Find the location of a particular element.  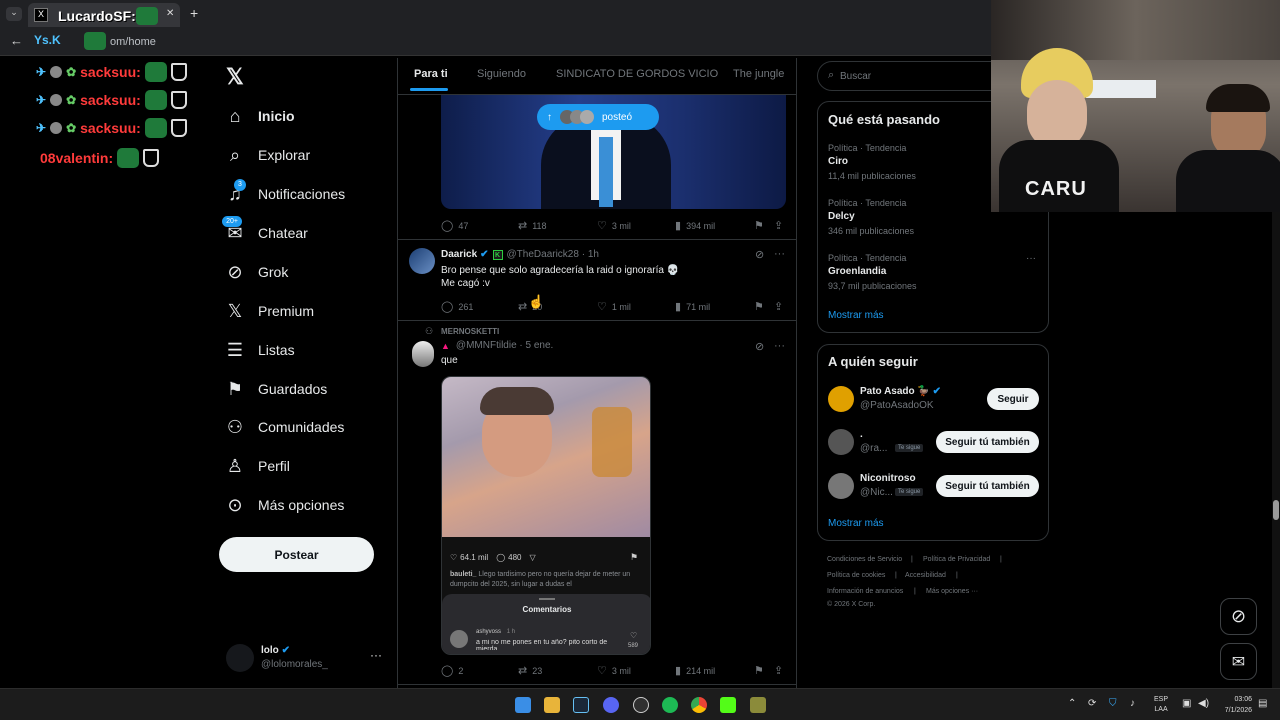

close-tab-icon: ✕ is located at coordinates (170, 13).